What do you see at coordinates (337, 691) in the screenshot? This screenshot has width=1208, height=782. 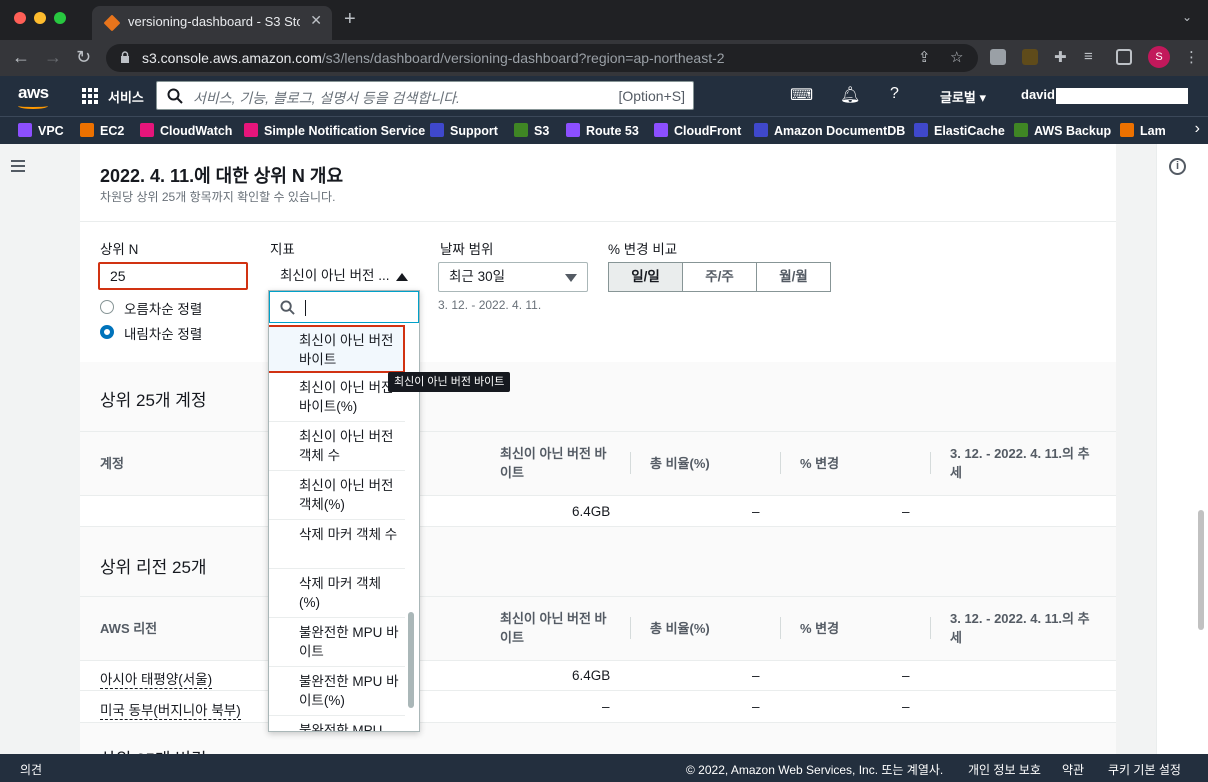 I see `metric-option: 불완전한 MPU 바이트(%)` at bounding box center [337, 691].